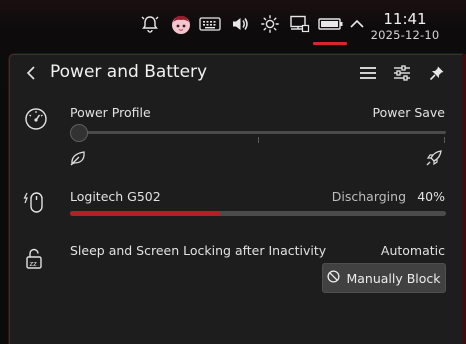 The width and height of the screenshot is (466, 344). What do you see at coordinates (393, 278) in the screenshot?
I see `manually-block-label: Manually Block` at bounding box center [393, 278].